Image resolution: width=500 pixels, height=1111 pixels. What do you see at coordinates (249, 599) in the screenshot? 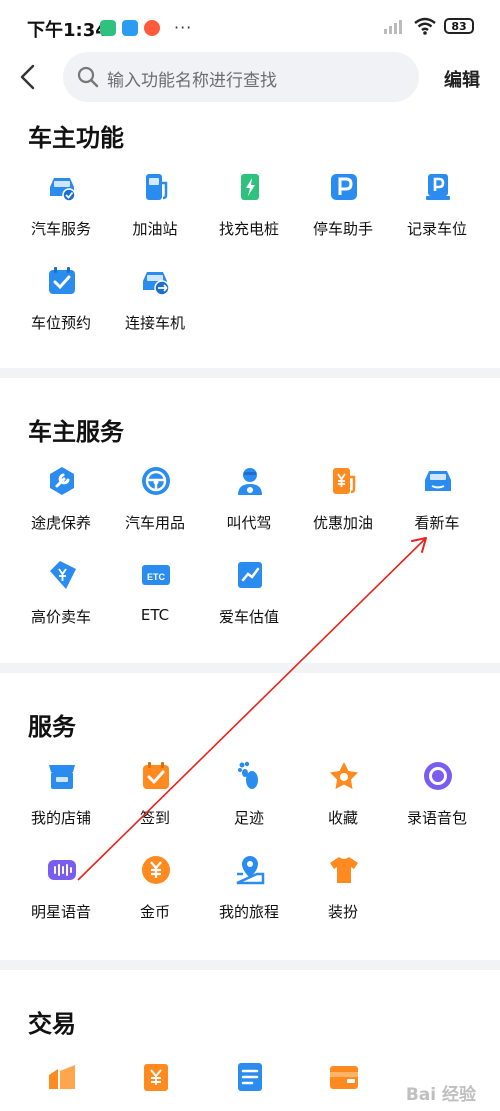
I see `item-car-valuation: 爱车估值` at bounding box center [249, 599].